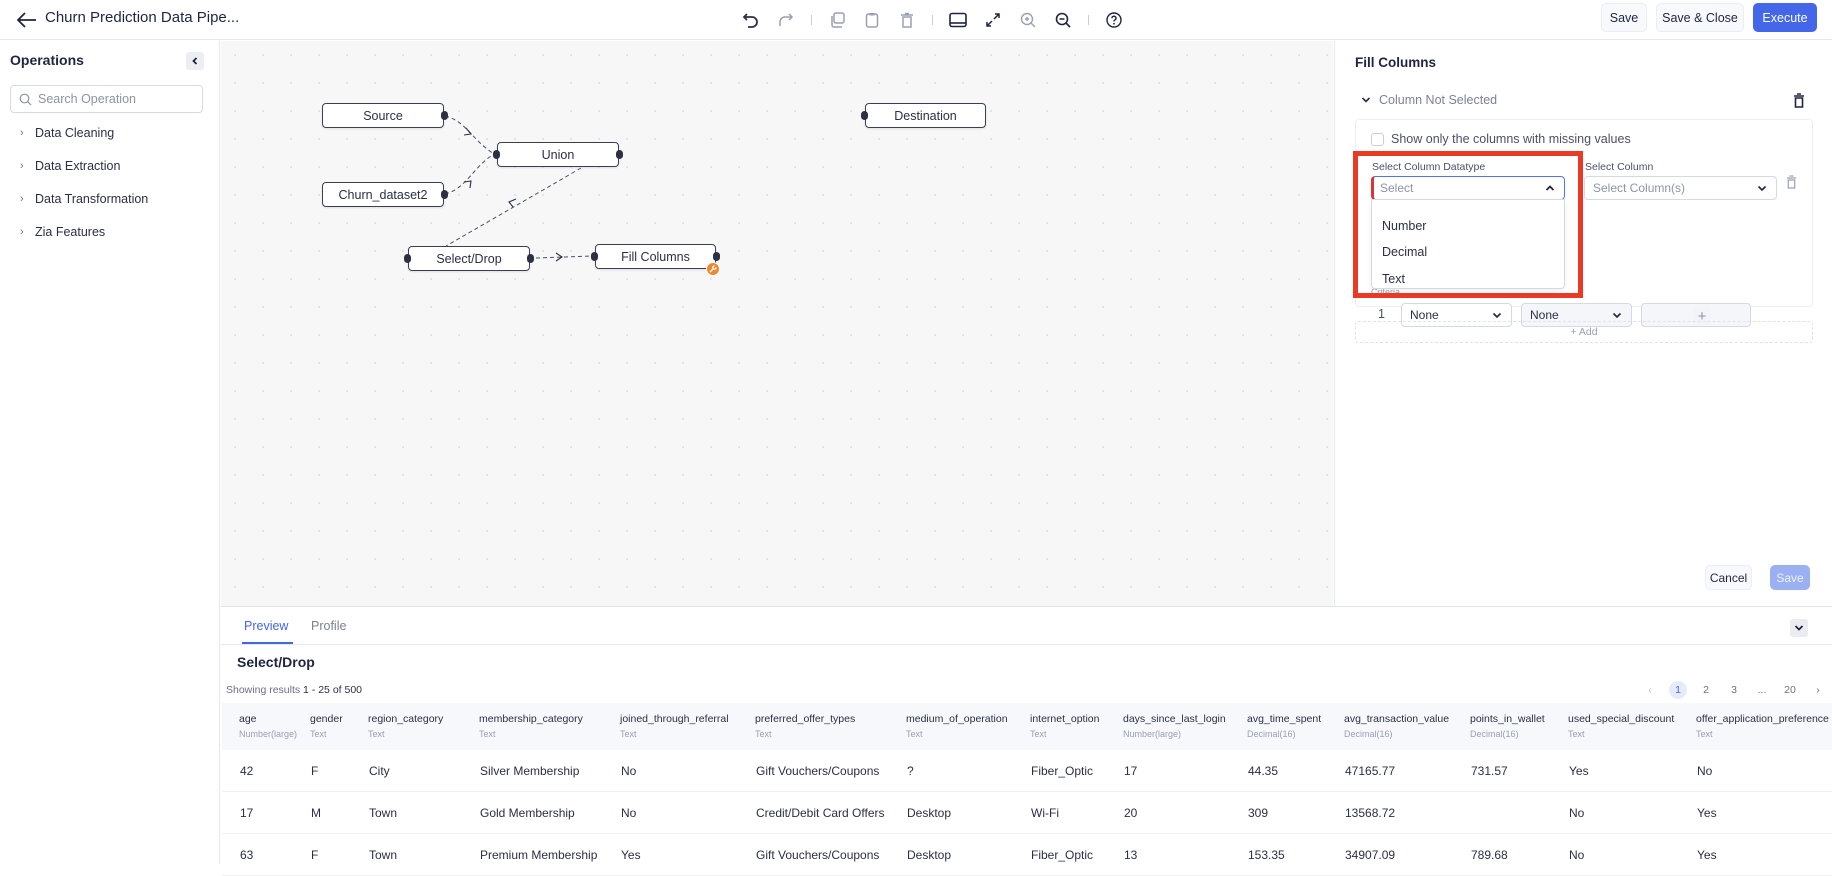 The width and height of the screenshot is (1832, 876). What do you see at coordinates (1790, 577) in the screenshot?
I see `panel-save-button: Save` at bounding box center [1790, 577].